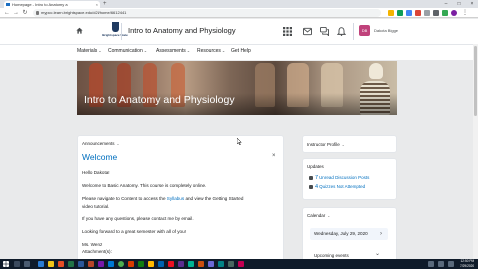 The width and height of the screenshot is (478, 269). I want to click on back-button: ←, so click(7, 13).